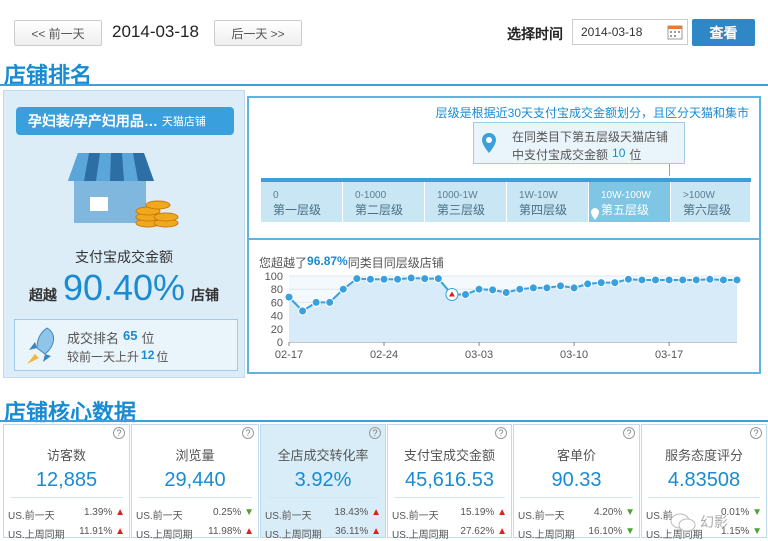 The width and height of the screenshot is (768, 541). What do you see at coordinates (504, 239) in the screenshot?
I see `chart-divider` at bounding box center [504, 239].